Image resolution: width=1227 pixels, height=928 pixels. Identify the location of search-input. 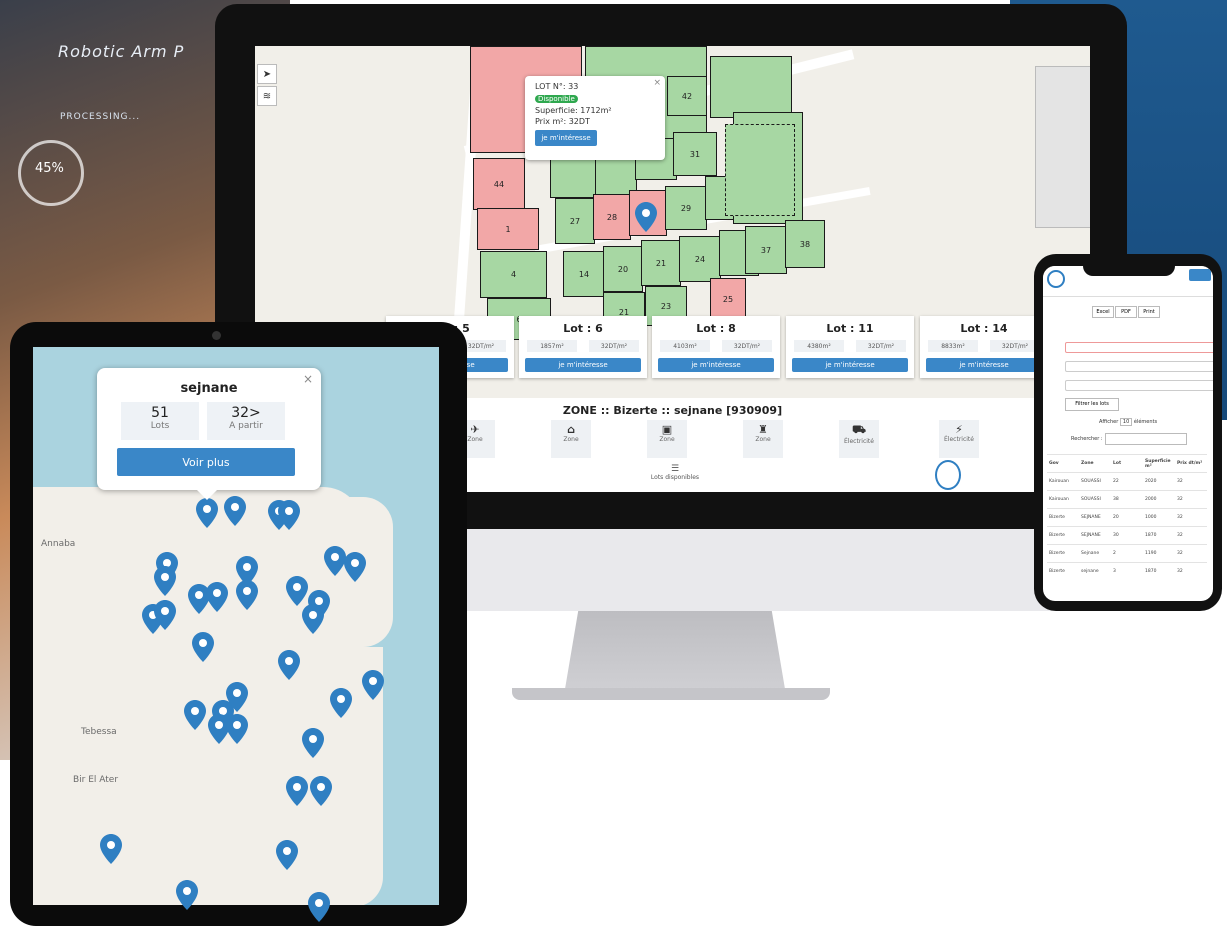
(1146, 439).